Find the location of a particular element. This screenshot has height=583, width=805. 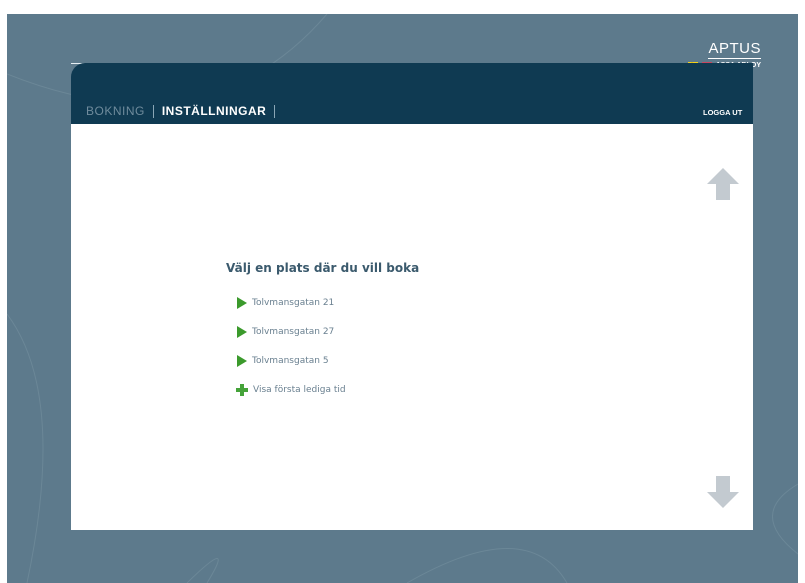

location-link-tolvmansgatan-5: Tolvmansgatan 5 is located at coordinates (283, 361).